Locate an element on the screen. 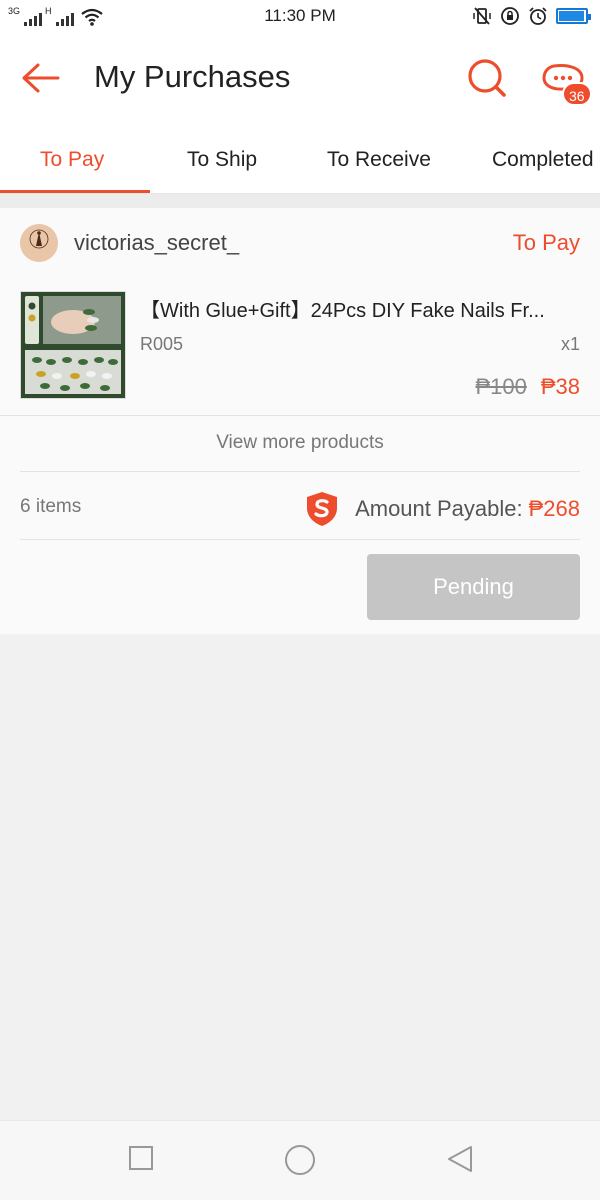  shop-logo-icon is located at coordinates (39, 243).